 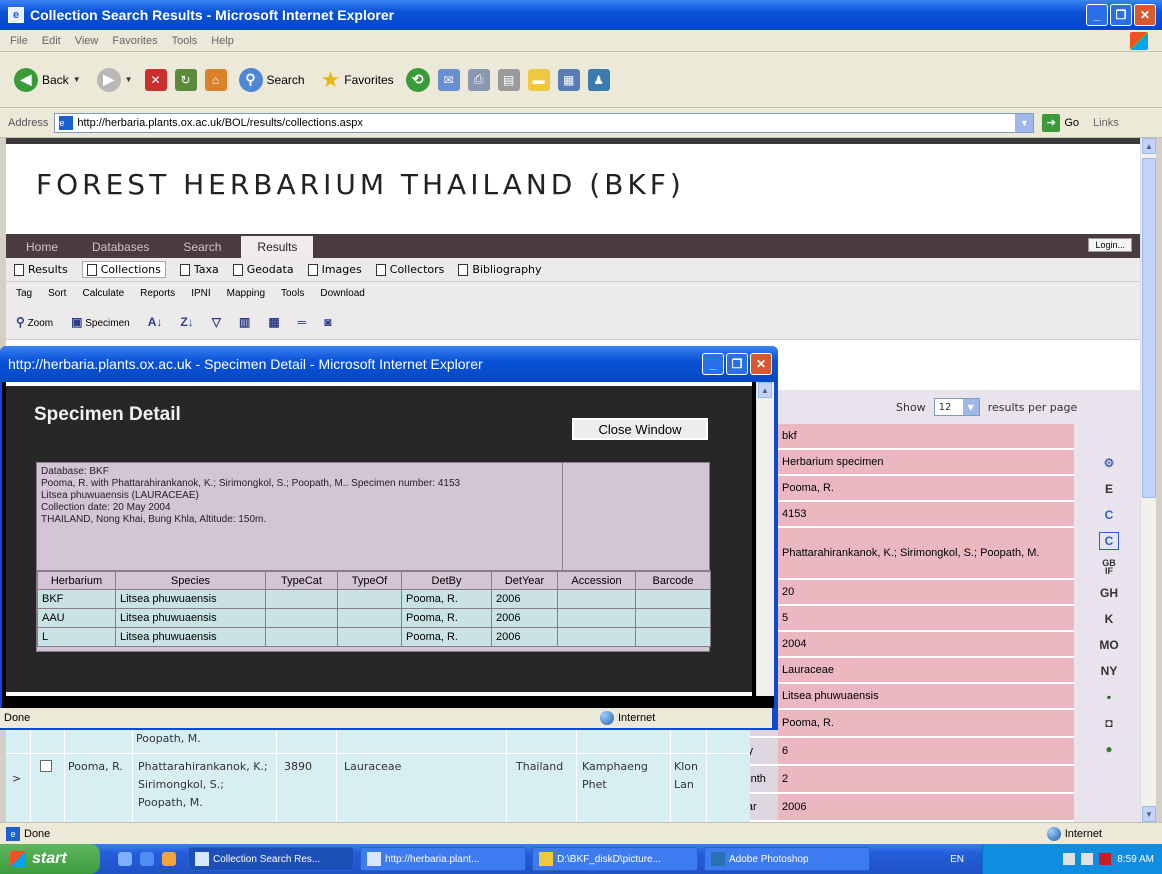 What do you see at coordinates (1097, 15) in the screenshot?
I see `minimize-button: _` at bounding box center [1097, 15].